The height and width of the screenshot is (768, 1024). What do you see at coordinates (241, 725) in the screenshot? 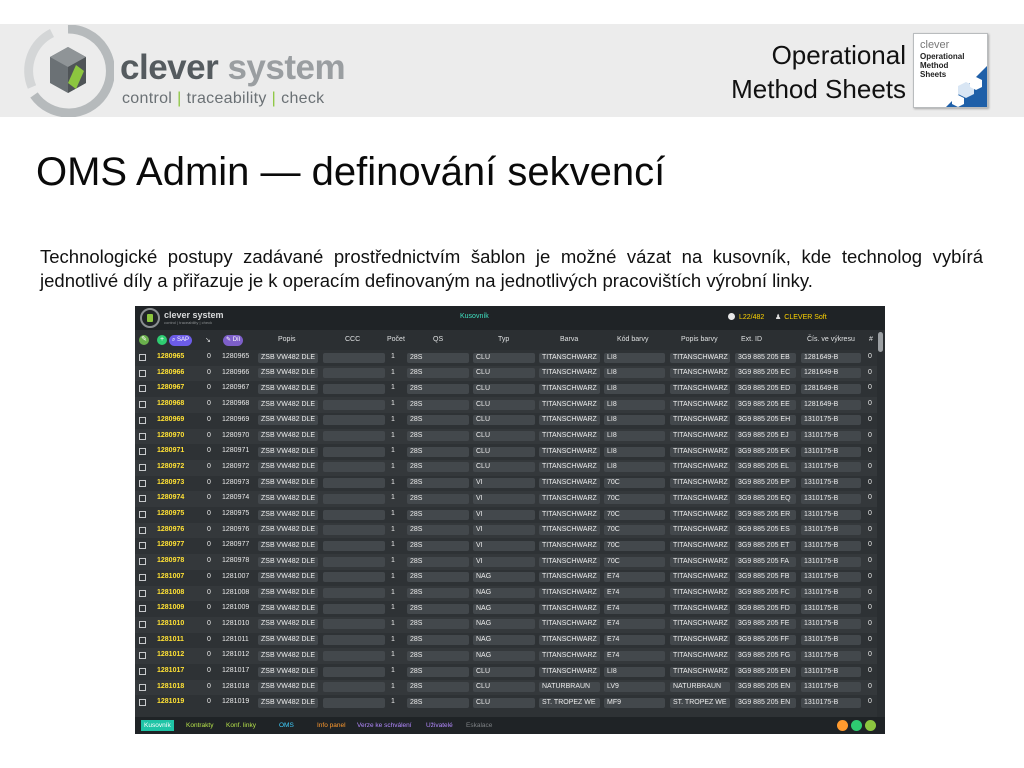
I see `tab-konf-linky: Konf. linky` at bounding box center [241, 725].